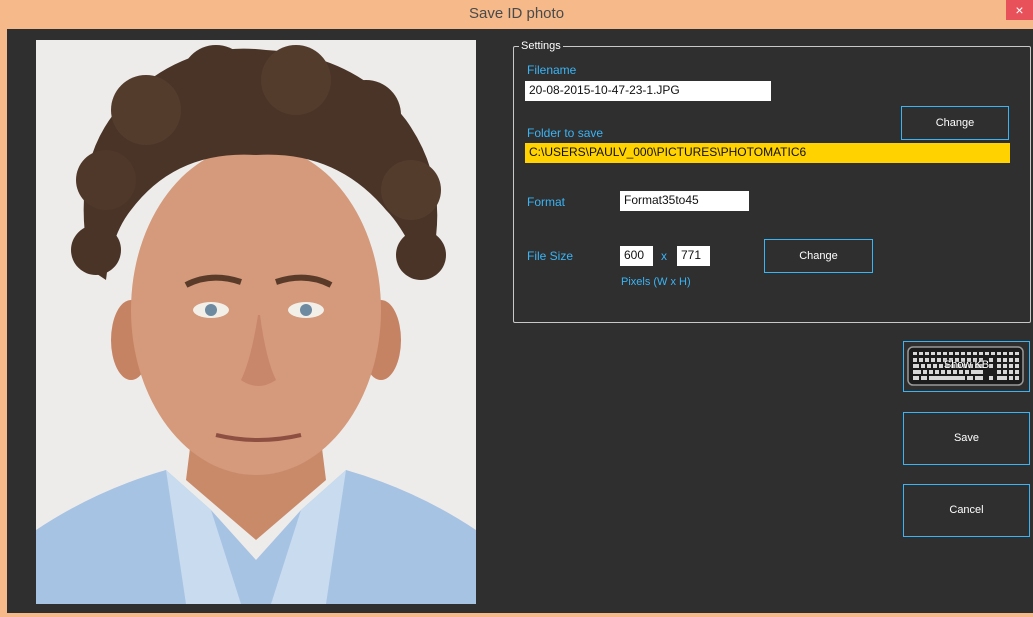  I want to click on pixels-label: Pixels (W x H), so click(656, 282).